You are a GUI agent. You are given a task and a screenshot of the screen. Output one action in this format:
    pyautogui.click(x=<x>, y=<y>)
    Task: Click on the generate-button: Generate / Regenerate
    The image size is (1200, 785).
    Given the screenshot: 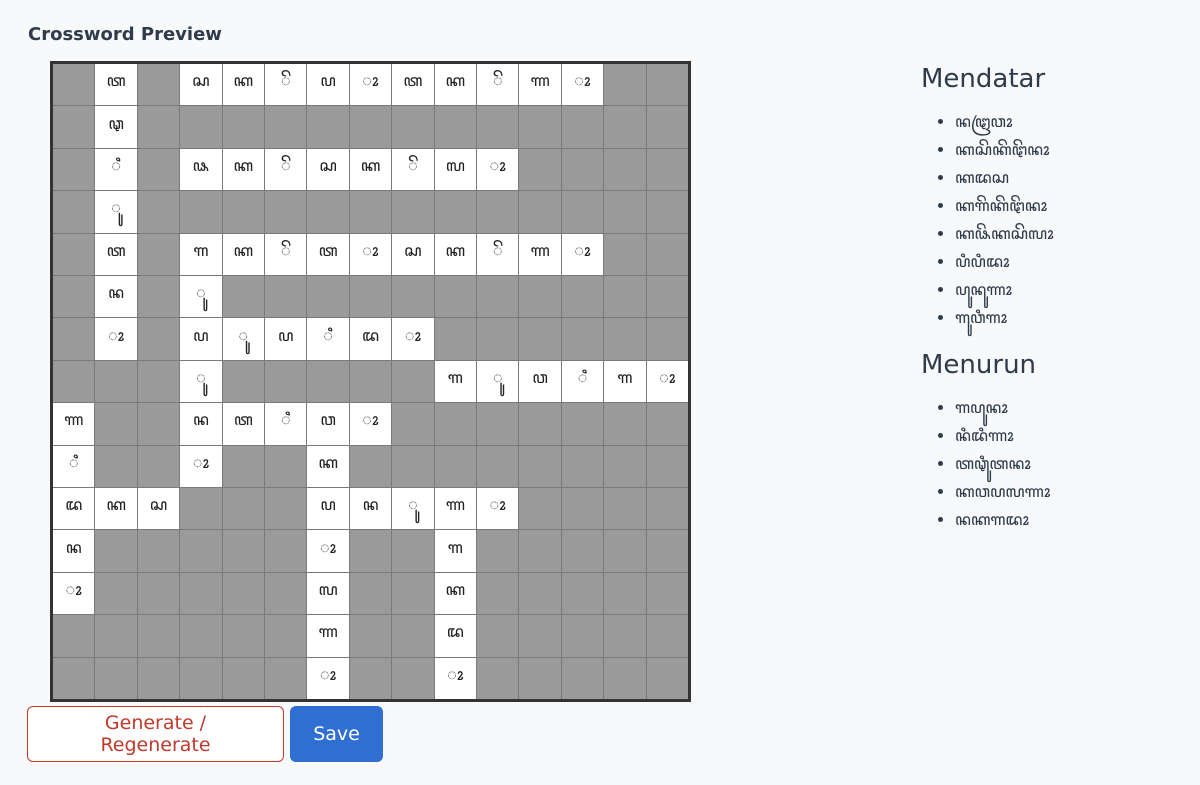 What is the action you would take?
    pyautogui.click(x=155, y=734)
    